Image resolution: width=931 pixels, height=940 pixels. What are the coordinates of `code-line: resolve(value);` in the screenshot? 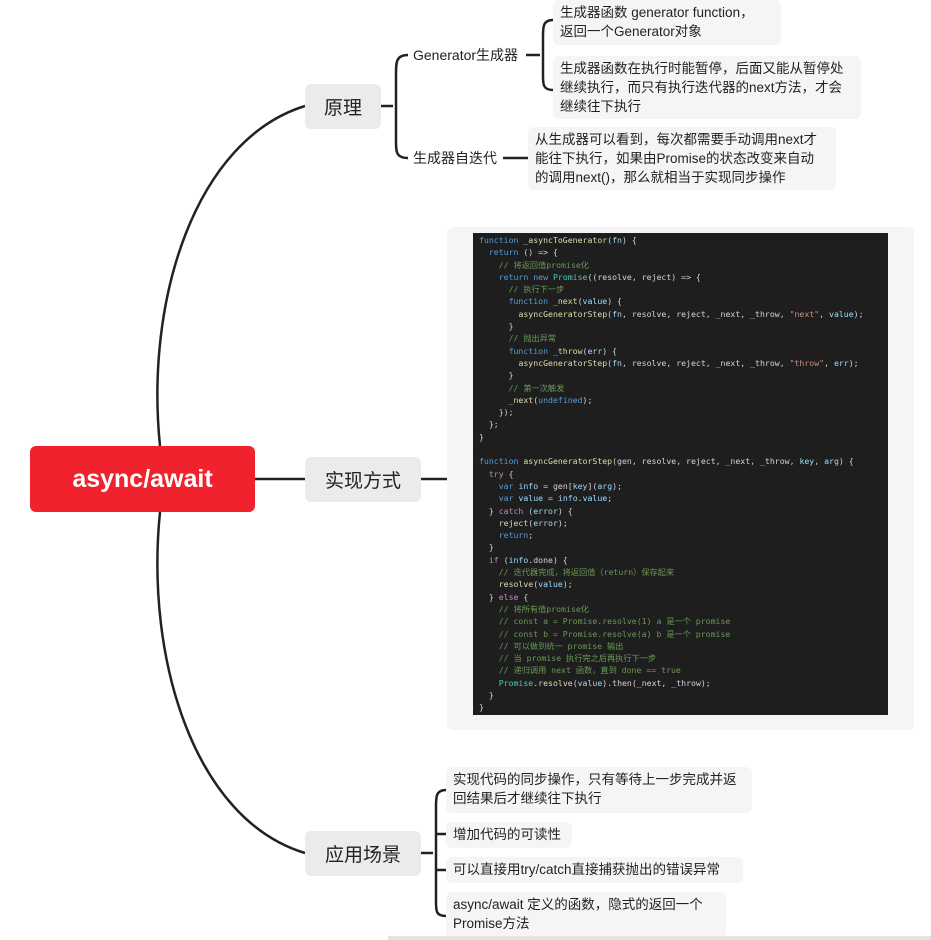 It's located at (535, 584).